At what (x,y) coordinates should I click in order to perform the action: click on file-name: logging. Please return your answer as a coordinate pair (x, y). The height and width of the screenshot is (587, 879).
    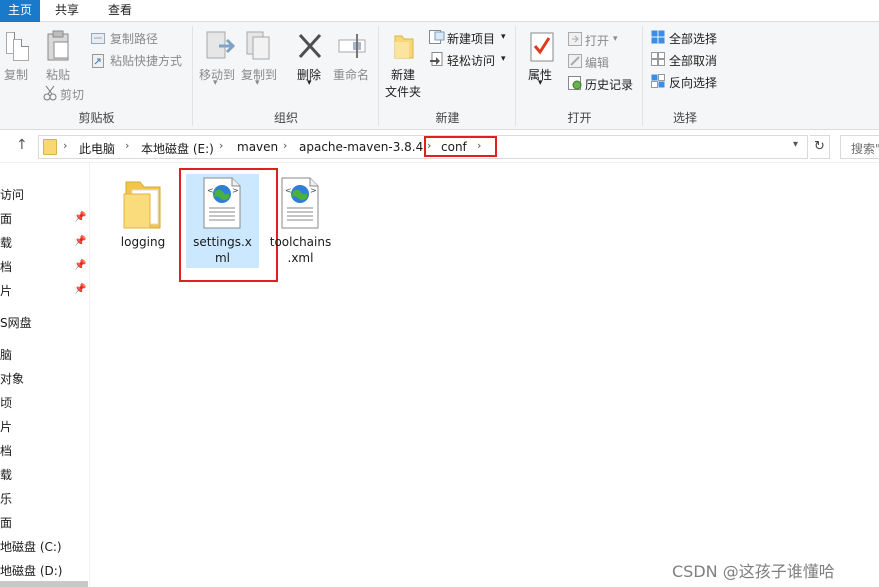
    Looking at the image, I should click on (143, 242).